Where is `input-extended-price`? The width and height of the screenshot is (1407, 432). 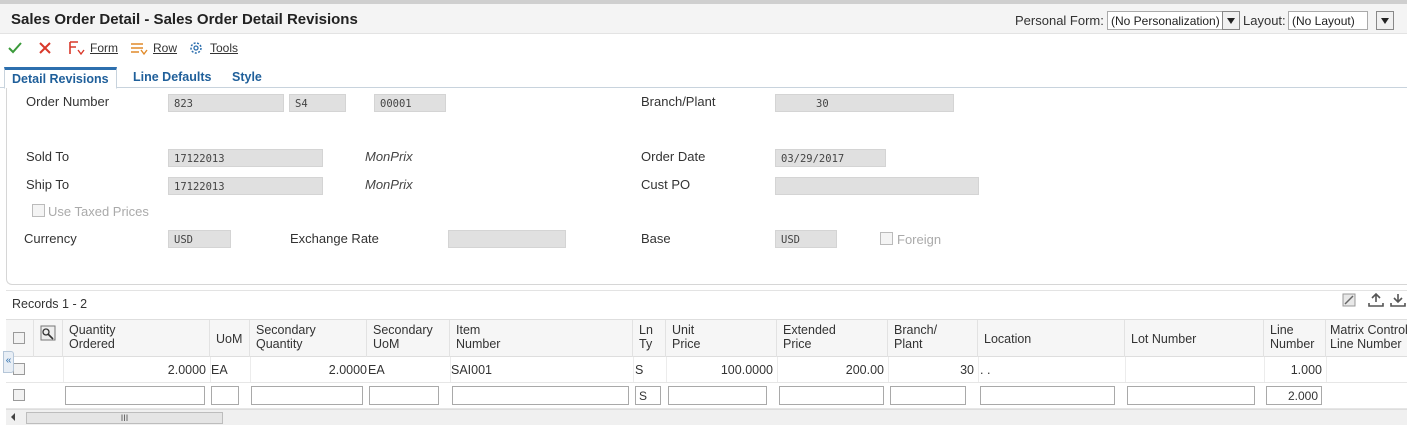 input-extended-price is located at coordinates (831, 395).